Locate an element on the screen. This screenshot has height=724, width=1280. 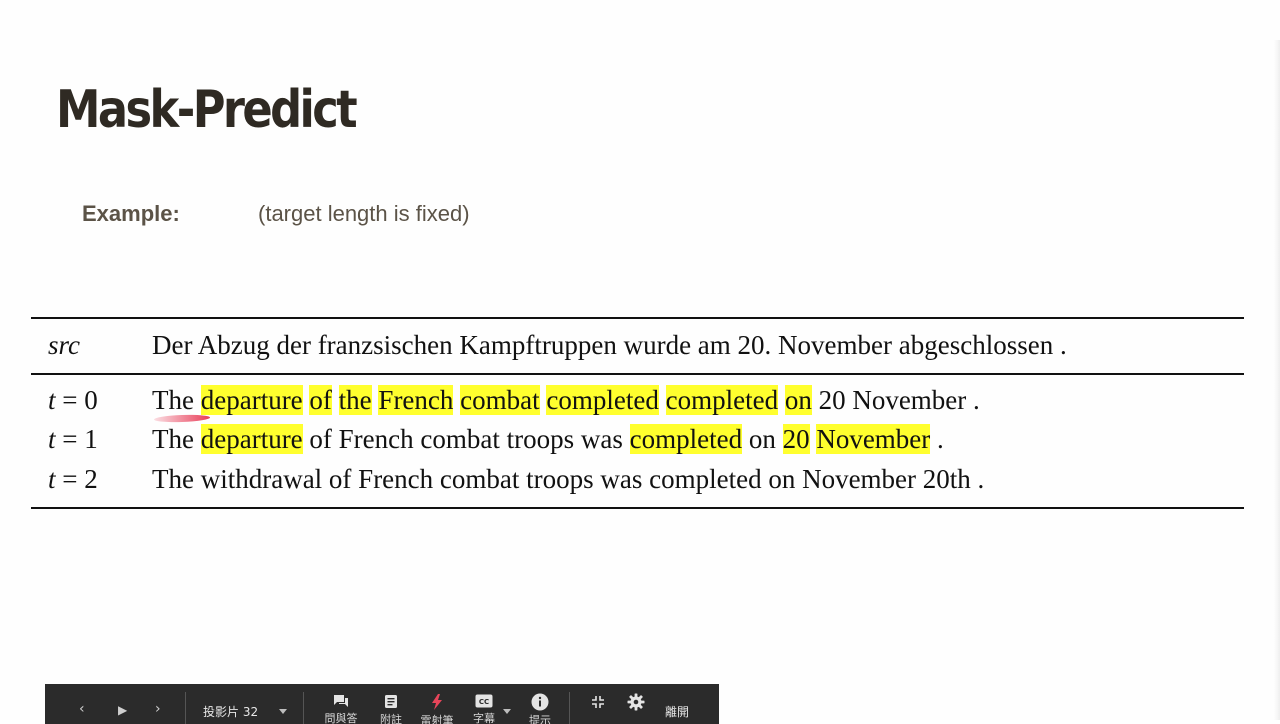
masked-token: 20 is located at coordinates (796, 439).